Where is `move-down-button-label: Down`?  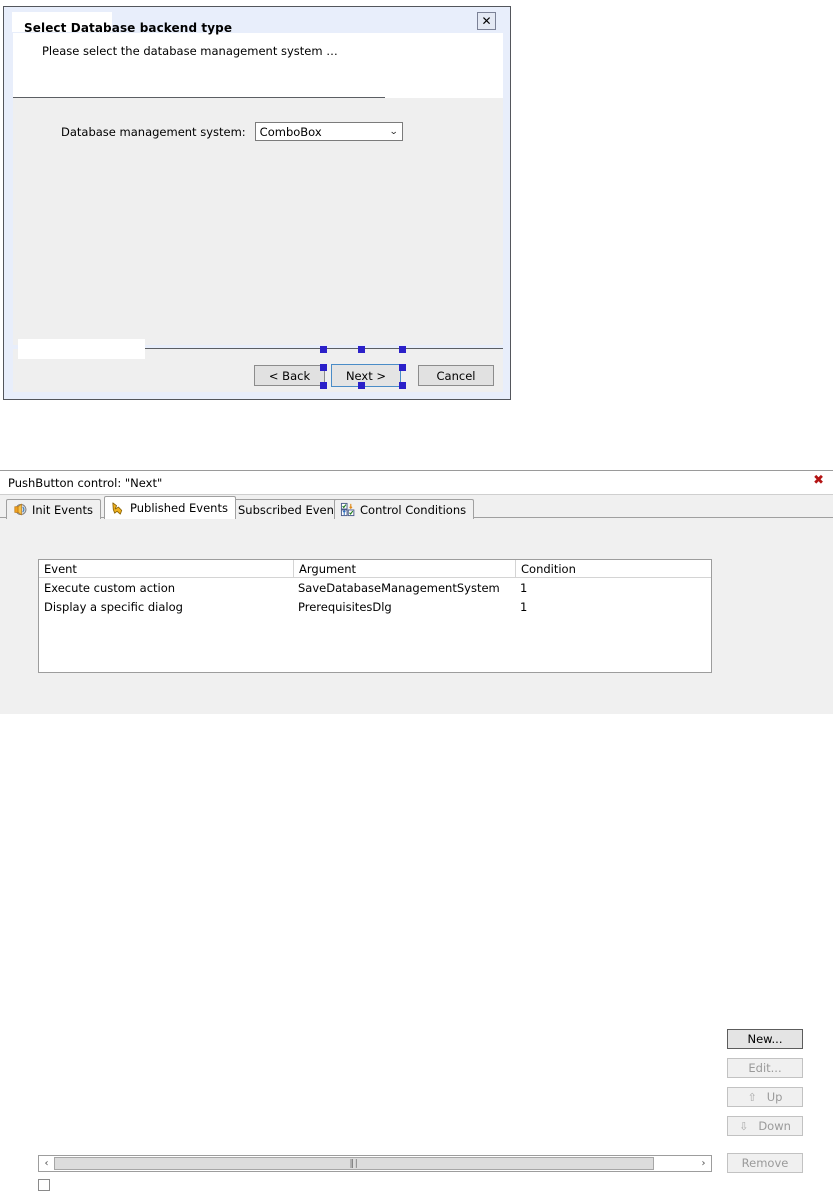
move-down-button-label: Down is located at coordinates (774, 1126).